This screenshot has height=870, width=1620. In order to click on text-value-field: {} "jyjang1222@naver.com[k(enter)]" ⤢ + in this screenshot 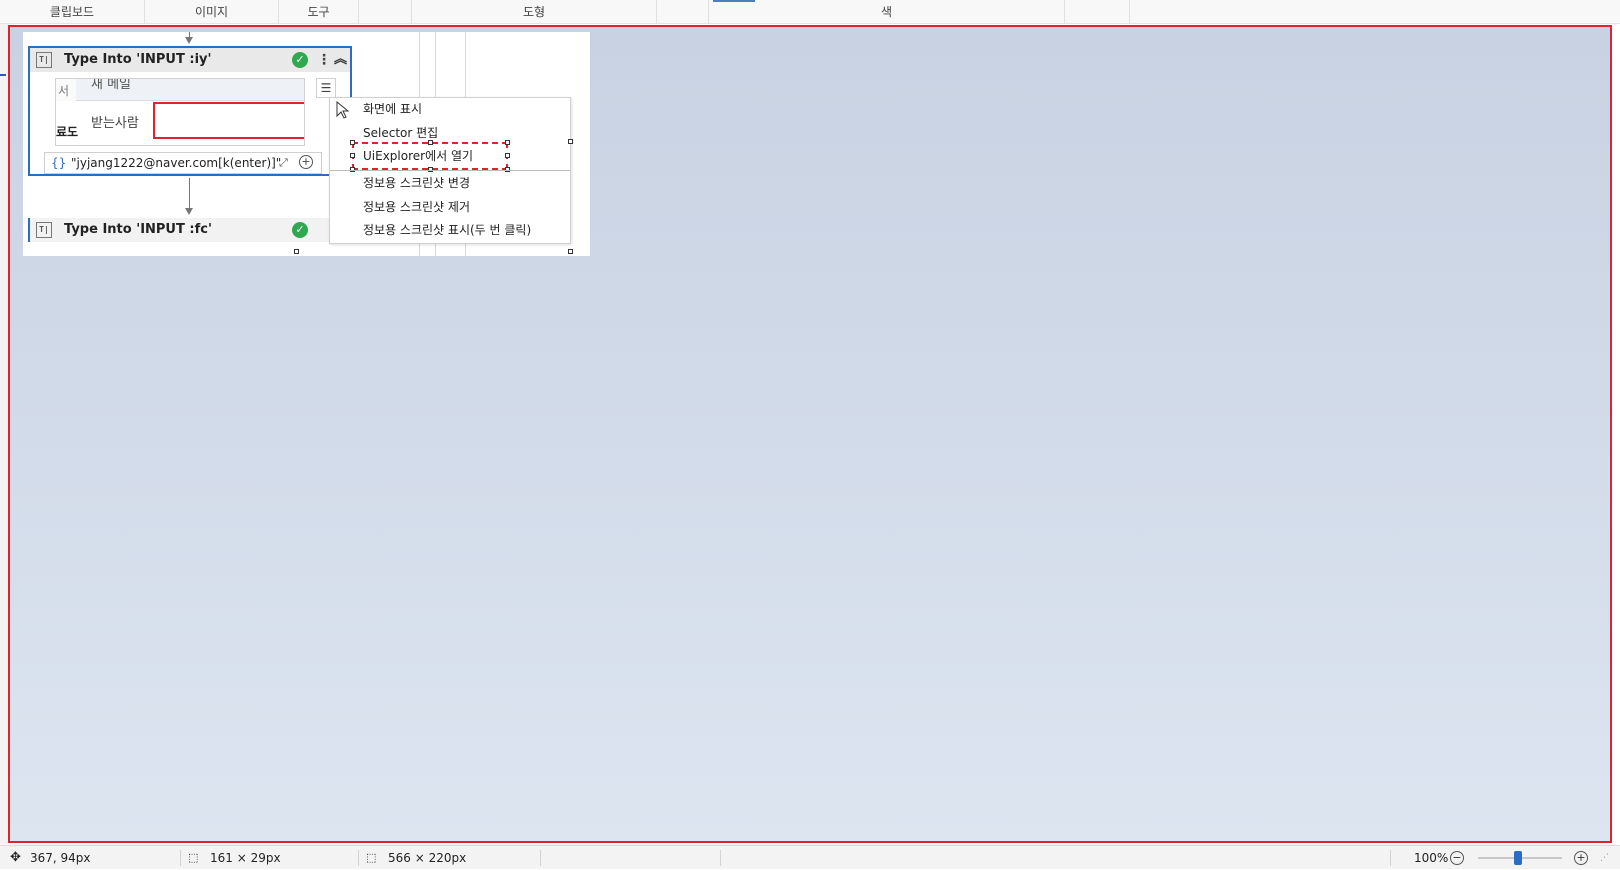, I will do `click(183, 163)`.